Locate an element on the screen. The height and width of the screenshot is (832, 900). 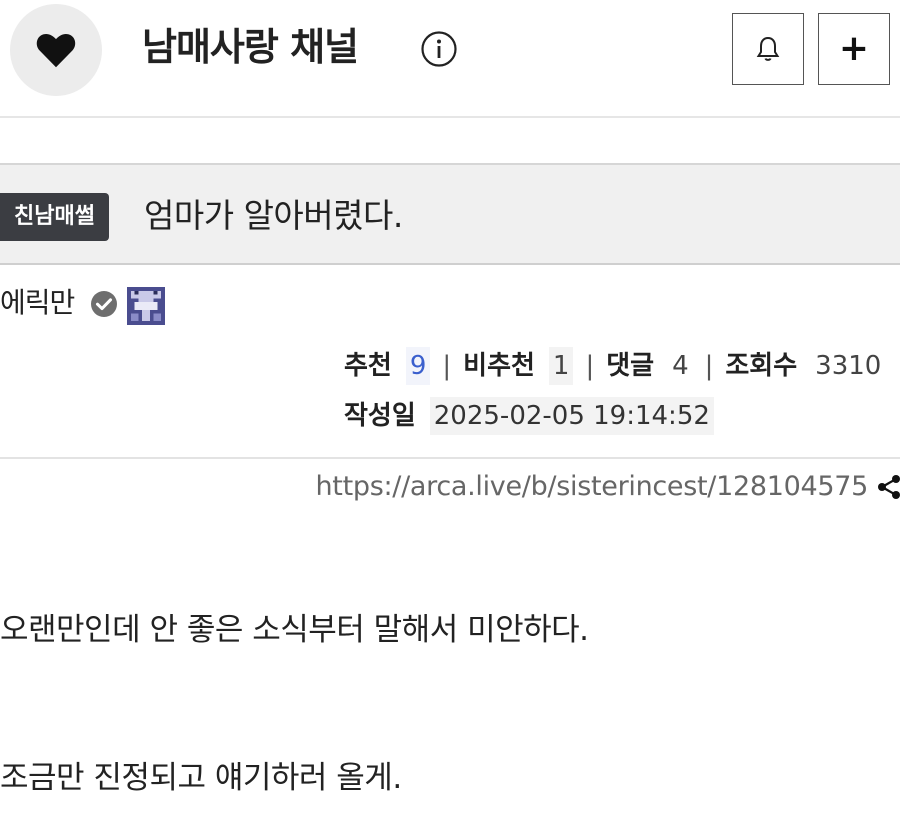
share-icon is located at coordinates (888, 487).